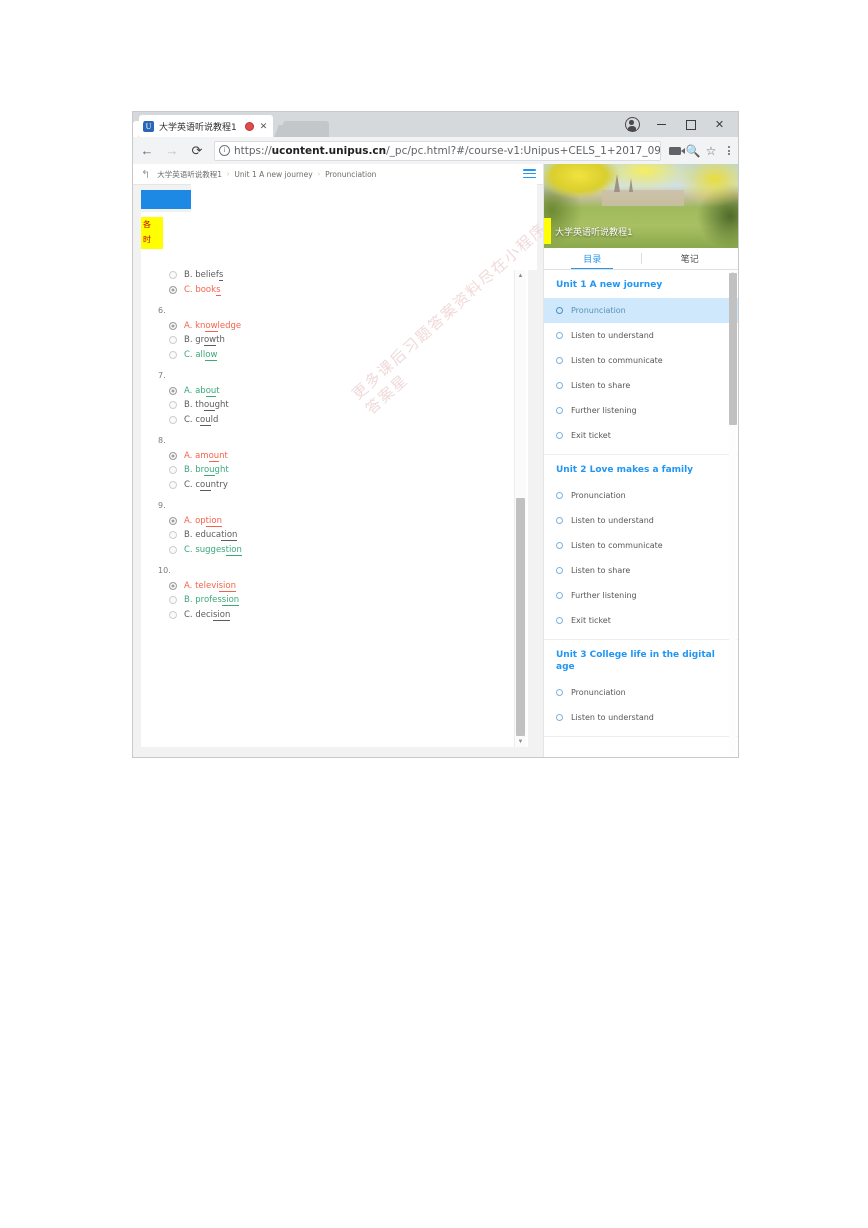 The width and height of the screenshot is (868, 1228). I want to click on breadcrumb-item-course: 大学英语听说教程1, so click(189, 174).